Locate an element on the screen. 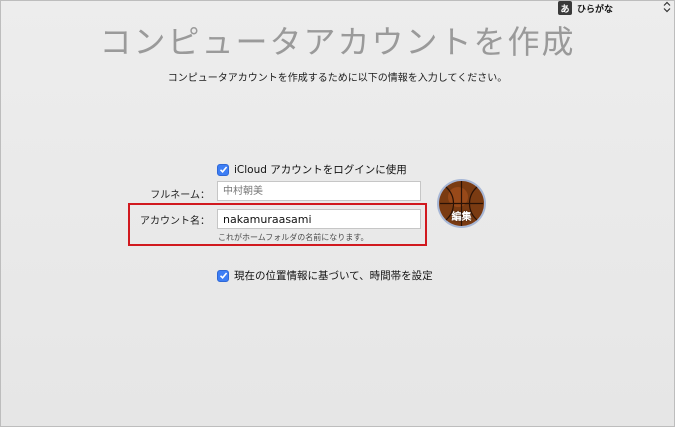 The image size is (675, 427). avatar-edit-label: 編集 is located at coordinates (461, 215).